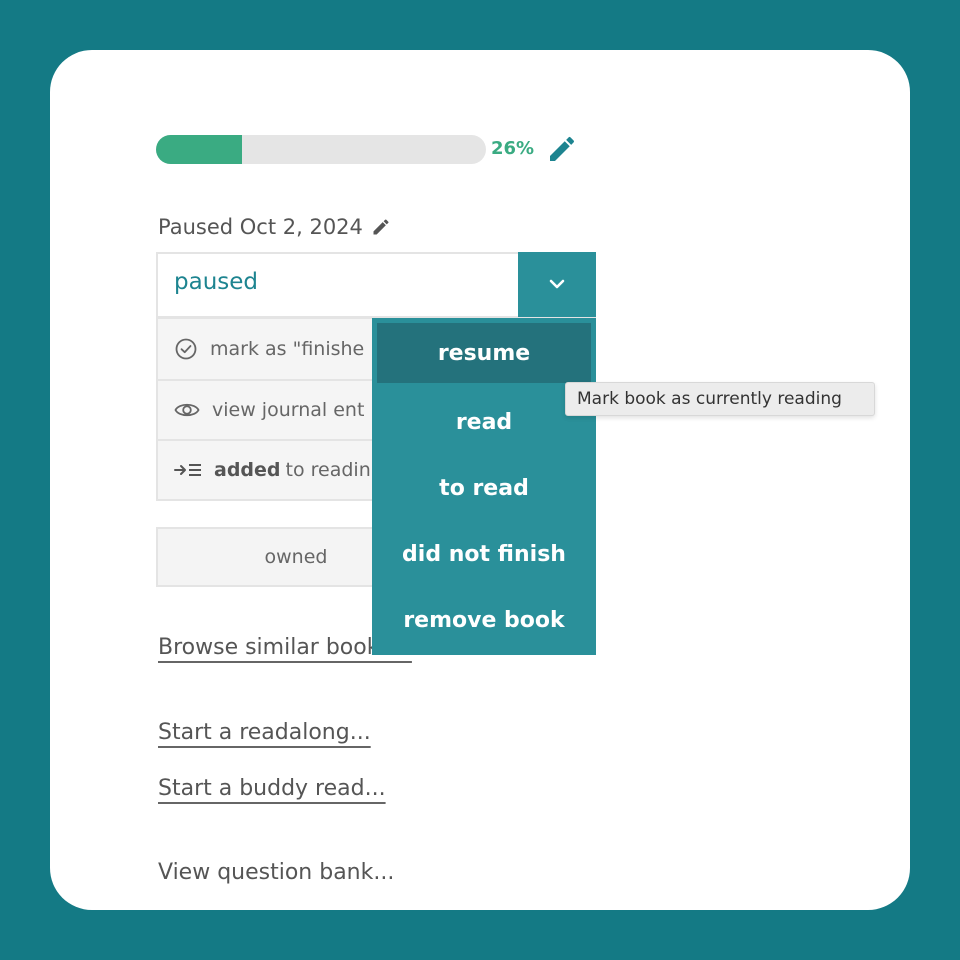 The image size is (960, 960). What do you see at coordinates (381, 227) in the screenshot?
I see `edit-date-icon` at bounding box center [381, 227].